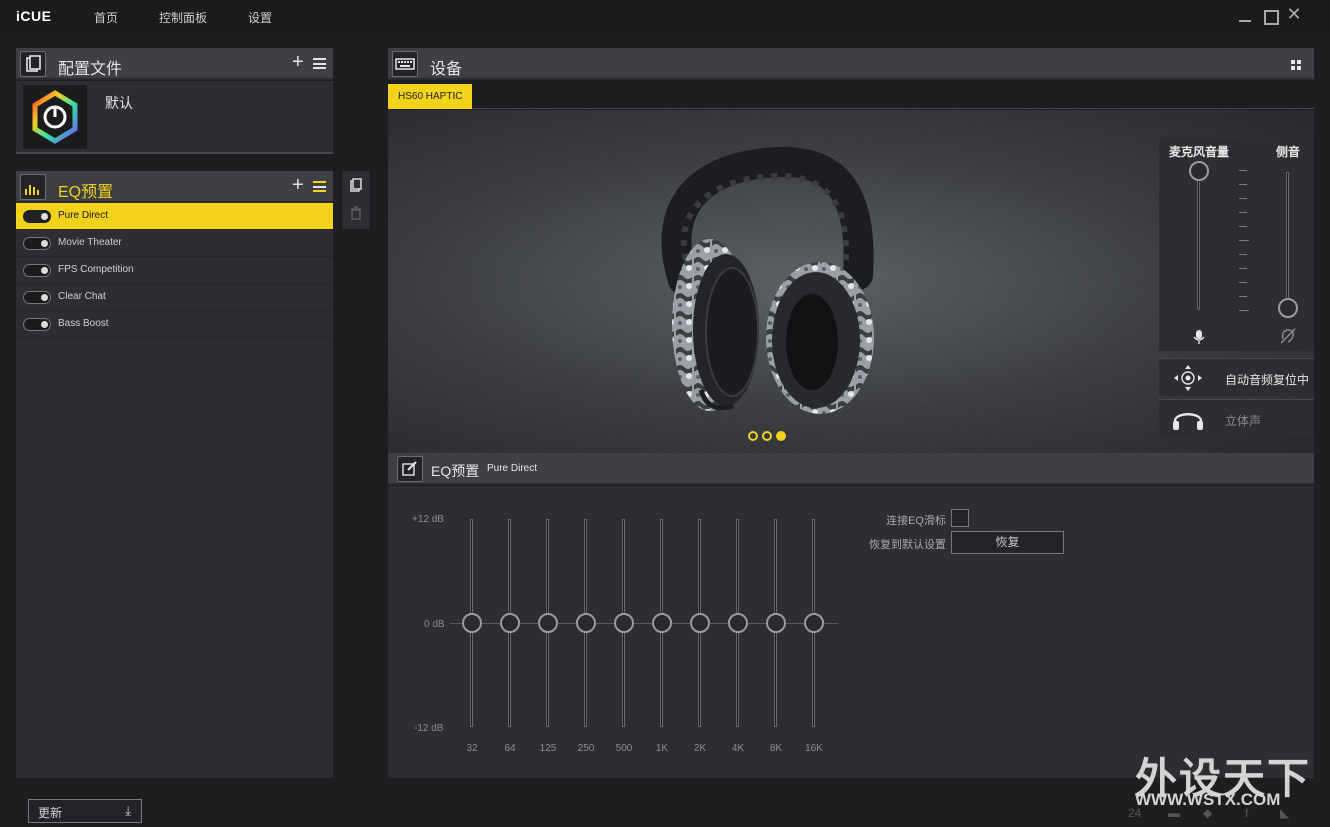 The height and width of the screenshot is (827, 1330). Describe the element at coordinates (356, 200) in the screenshot. I see `eq-preset-tools` at that location.